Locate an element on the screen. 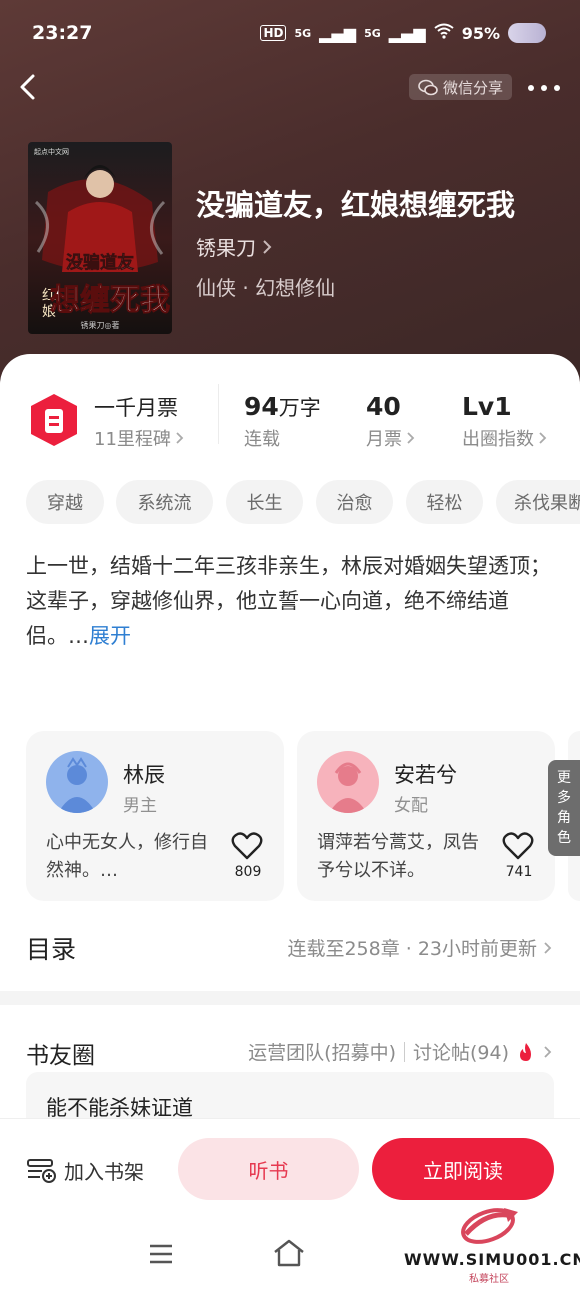 The image size is (580, 1289). character-role: 女配 is located at coordinates (411, 806).